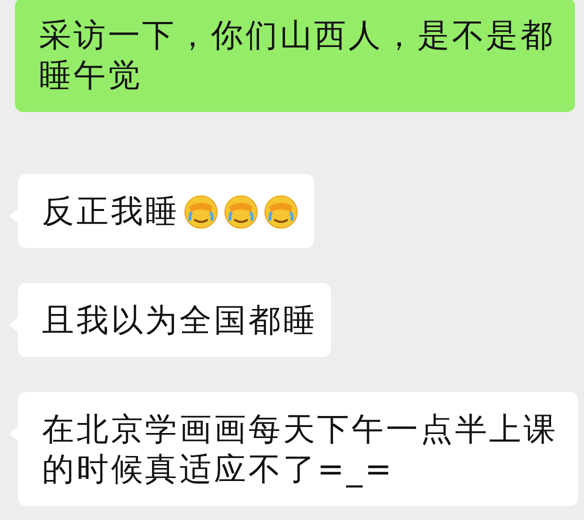 This screenshot has width=584, height=520. Describe the element at coordinates (111, 211) in the screenshot. I see `message-text: 反正我睡` at that location.